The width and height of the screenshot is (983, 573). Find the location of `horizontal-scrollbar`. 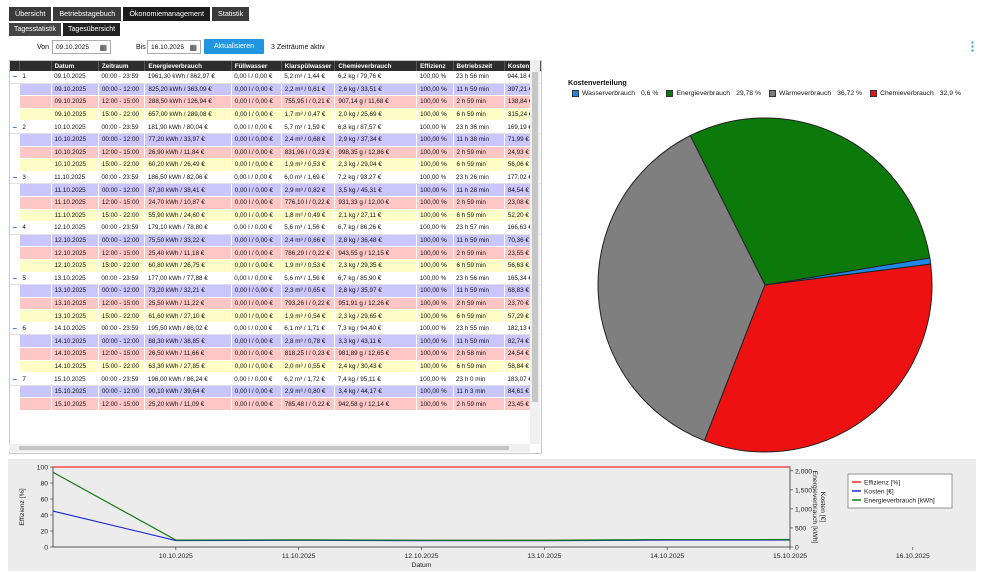

horizontal-scrollbar is located at coordinates (269, 448).